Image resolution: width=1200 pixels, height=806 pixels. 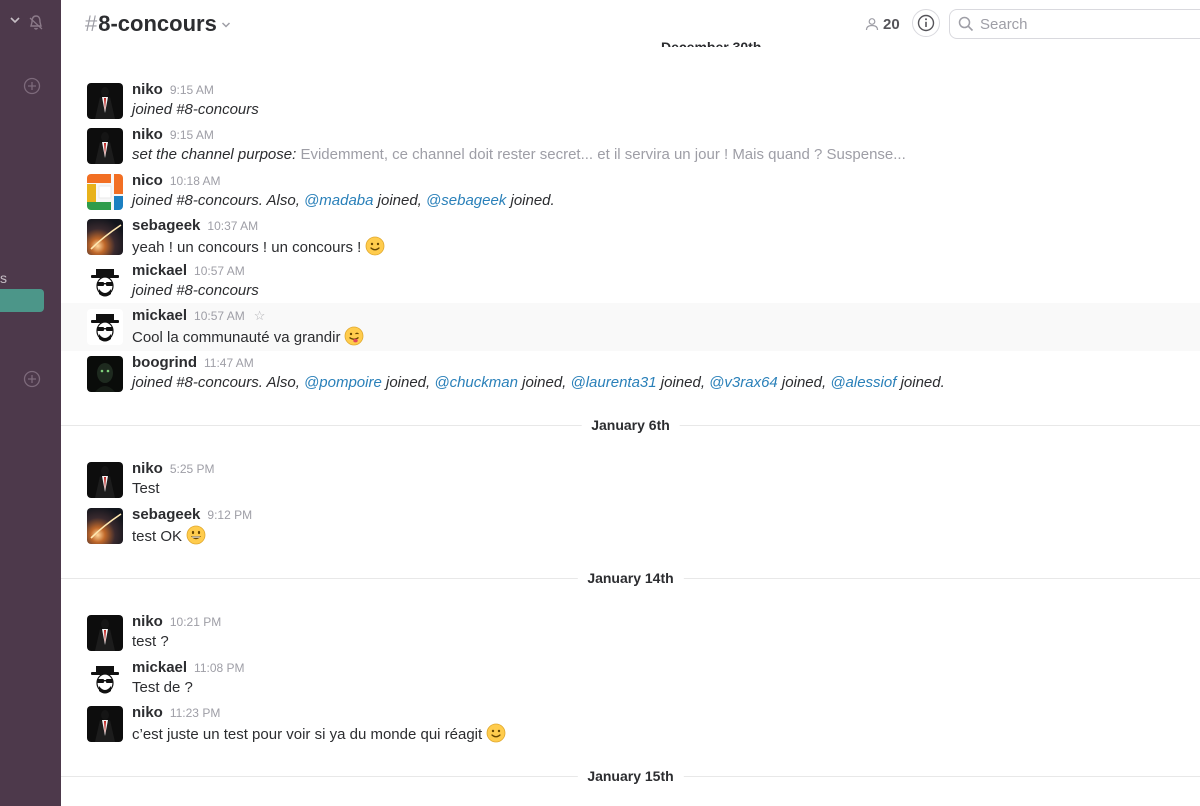 I want to click on user-mention: @chuckman, so click(x=476, y=382).